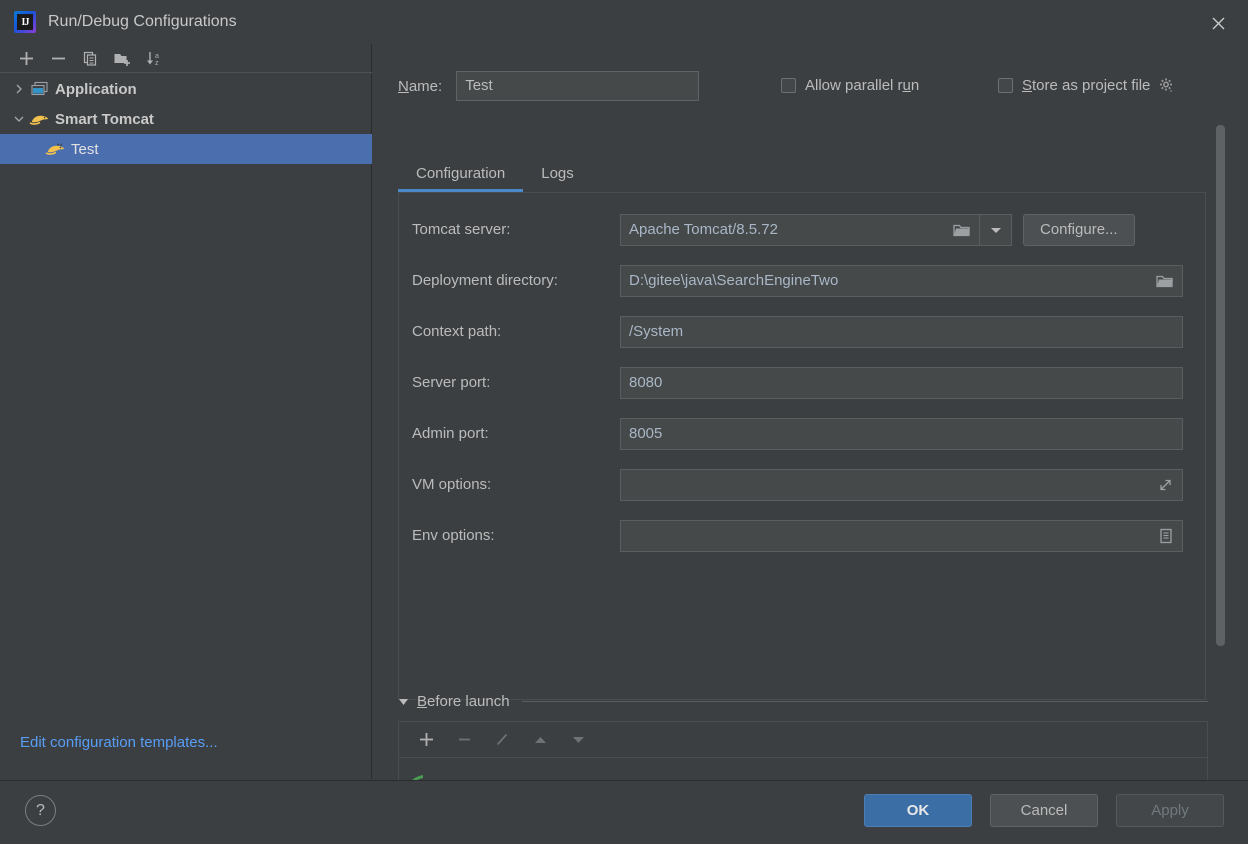 This screenshot has height=844, width=1248. Describe the element at coordinates (451, 382) in the screenshot. I see `field-label: Server port:` at that location.